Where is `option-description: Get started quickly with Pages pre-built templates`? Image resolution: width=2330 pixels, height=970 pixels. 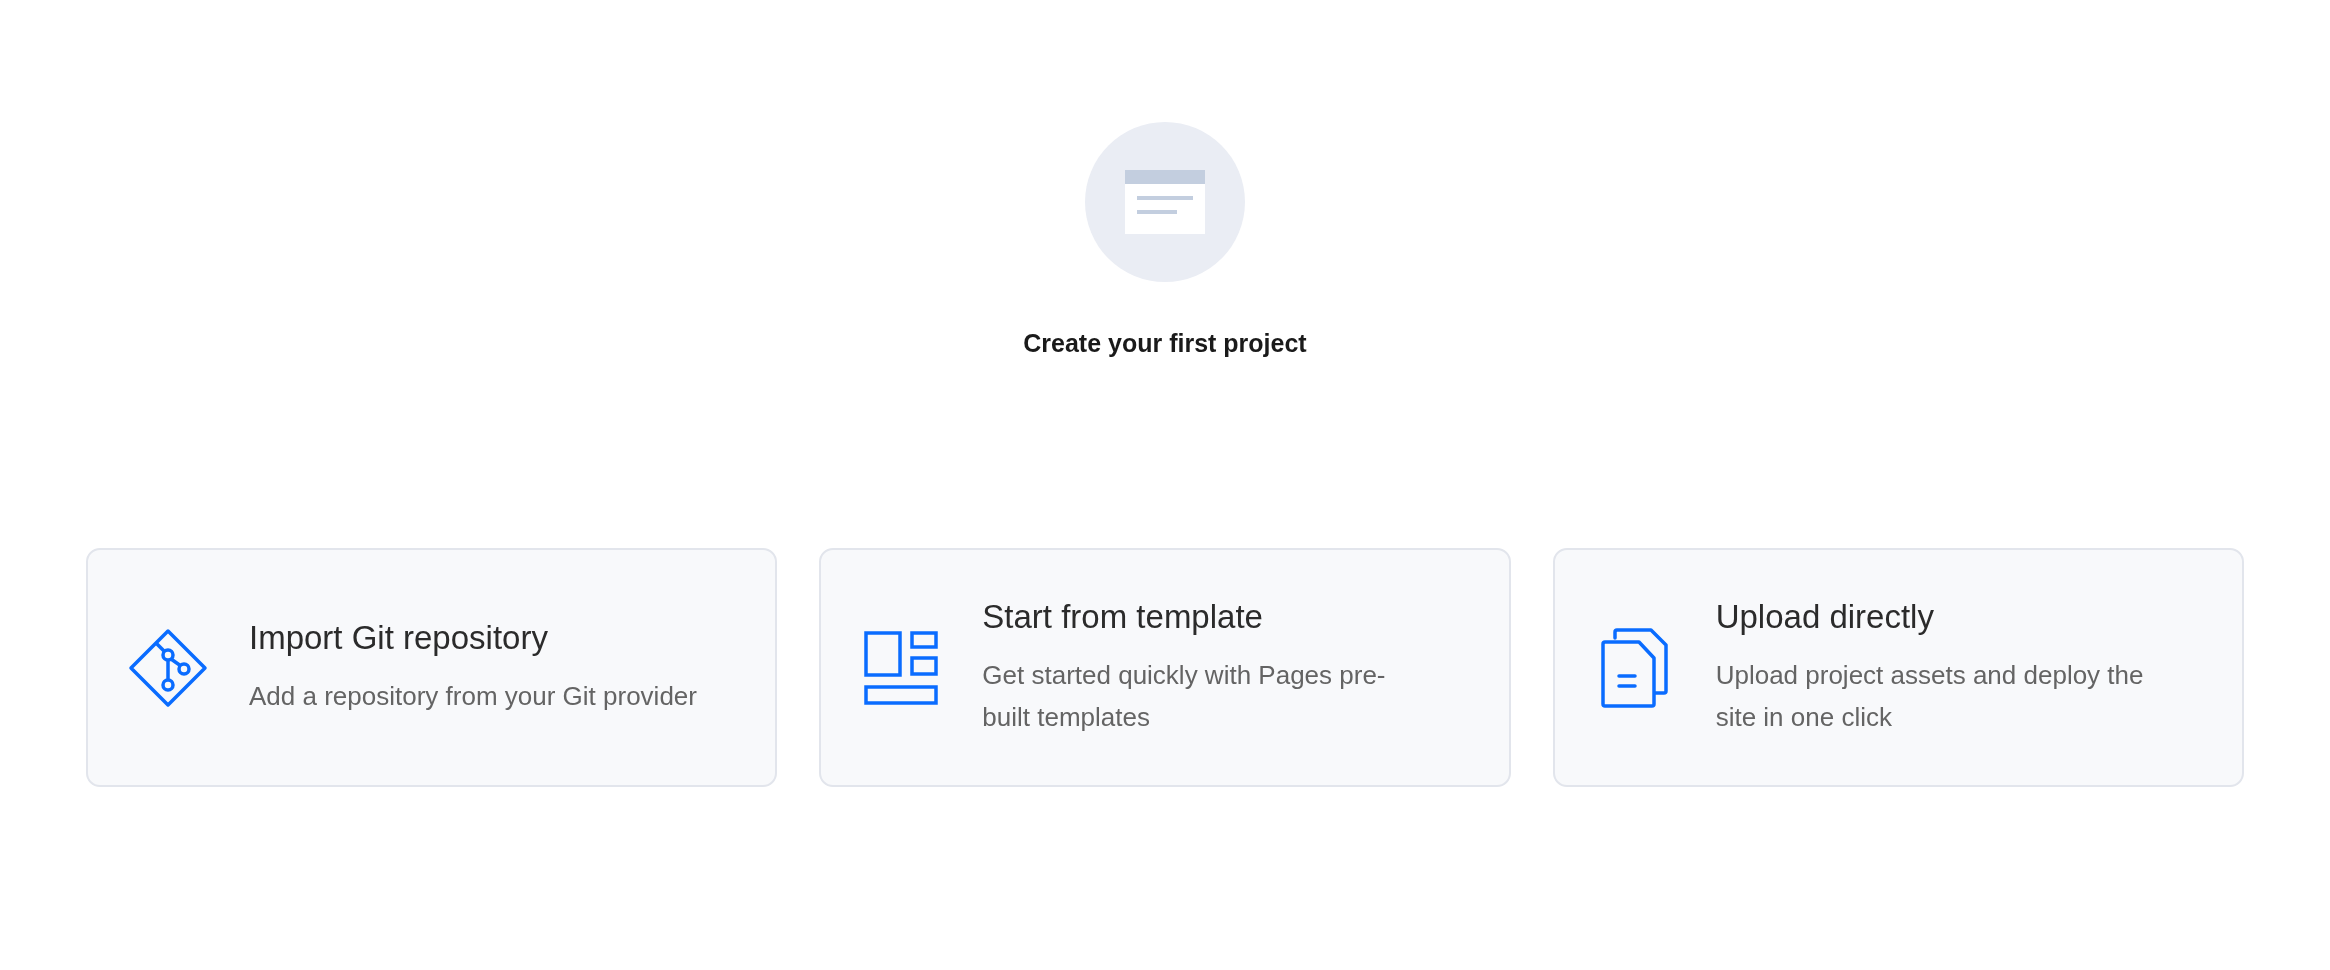
option-description: Get started quickly with Pages pre-built templates is located at coordinates (1184, 696).